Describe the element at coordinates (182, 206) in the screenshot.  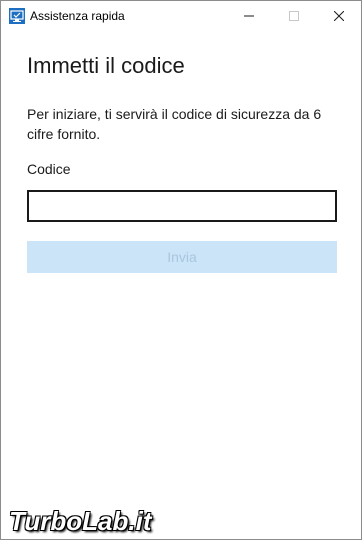
I see `code-input` at that location.